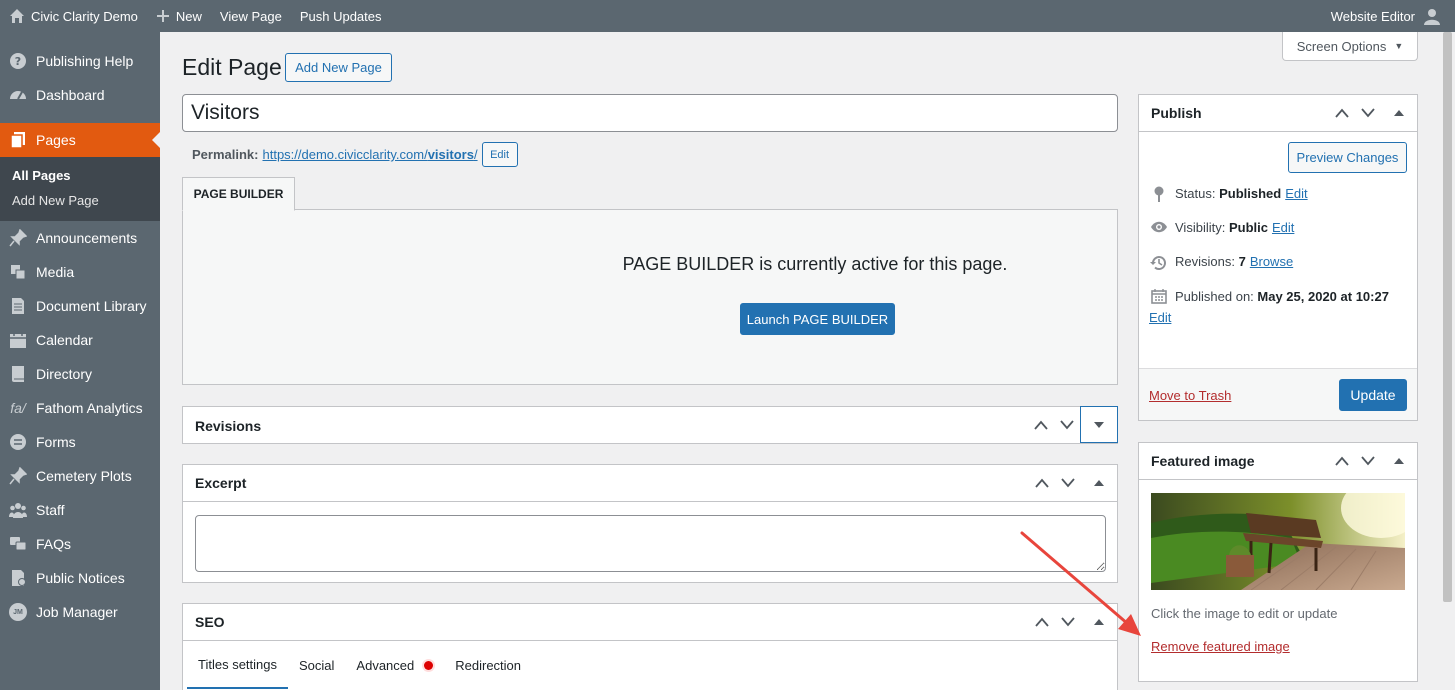 The width and height of the screenshot is (1455, 690). Describe the element at coordinates (80, 442) in the screenshot. I see `menu-forms: Forms` at that location.